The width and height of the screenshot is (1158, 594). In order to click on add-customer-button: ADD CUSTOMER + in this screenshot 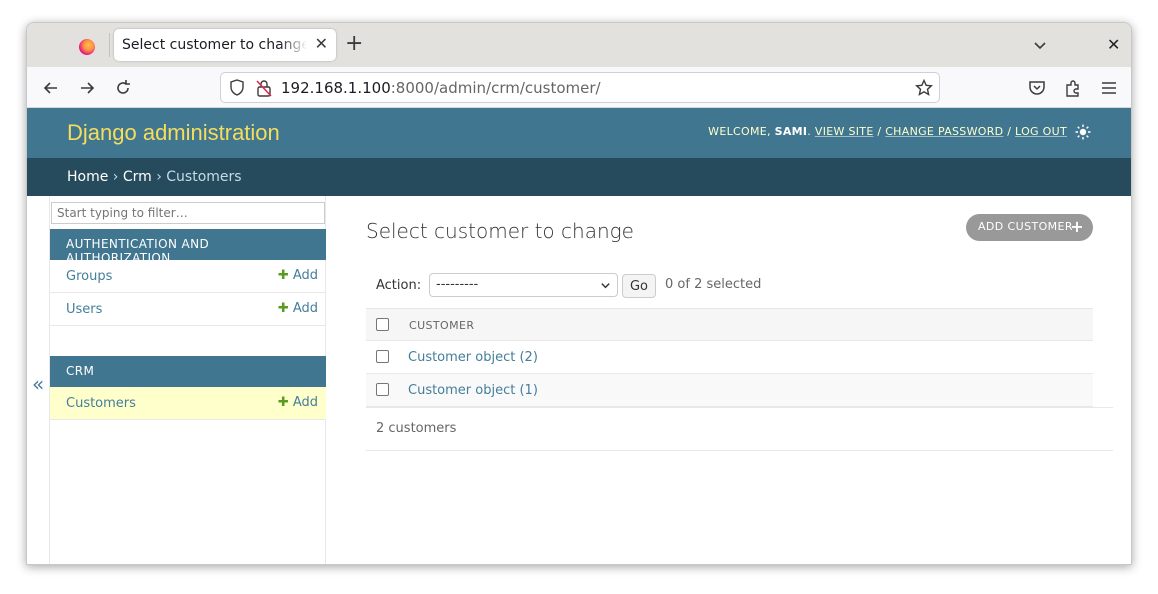, I will do `click(1029, 227)`.